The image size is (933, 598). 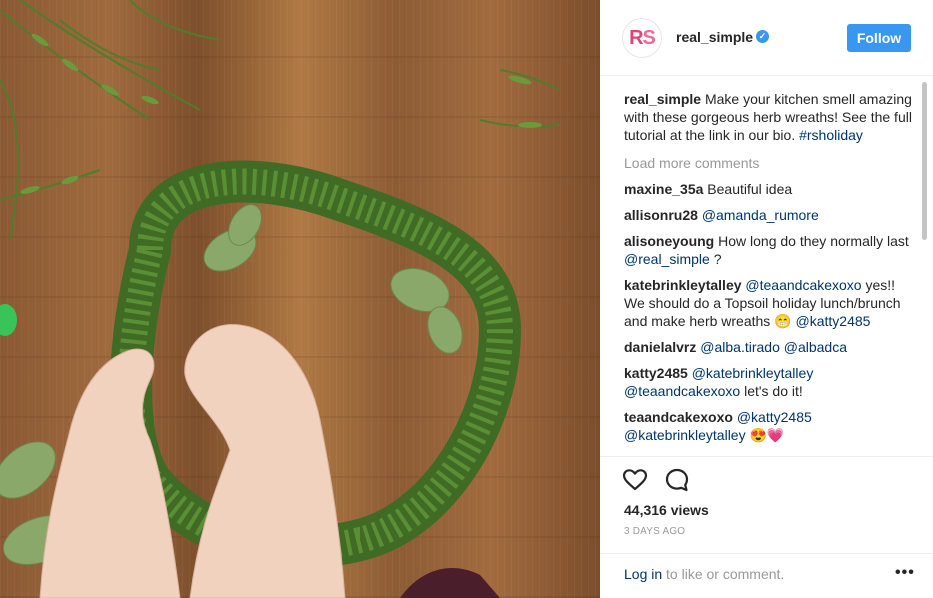 I want to click on comment-item: danielalvrz @alba.tirado @albadca, so click(x=769, y=347).